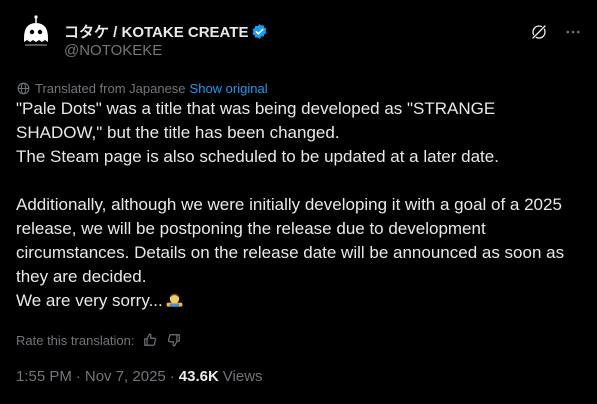 The height and width of the screenshot is (404, 597). What do you see at coordinates (573, 32) in the screenshot?
I see `more-options-icon` at bounding box center [573, 32].